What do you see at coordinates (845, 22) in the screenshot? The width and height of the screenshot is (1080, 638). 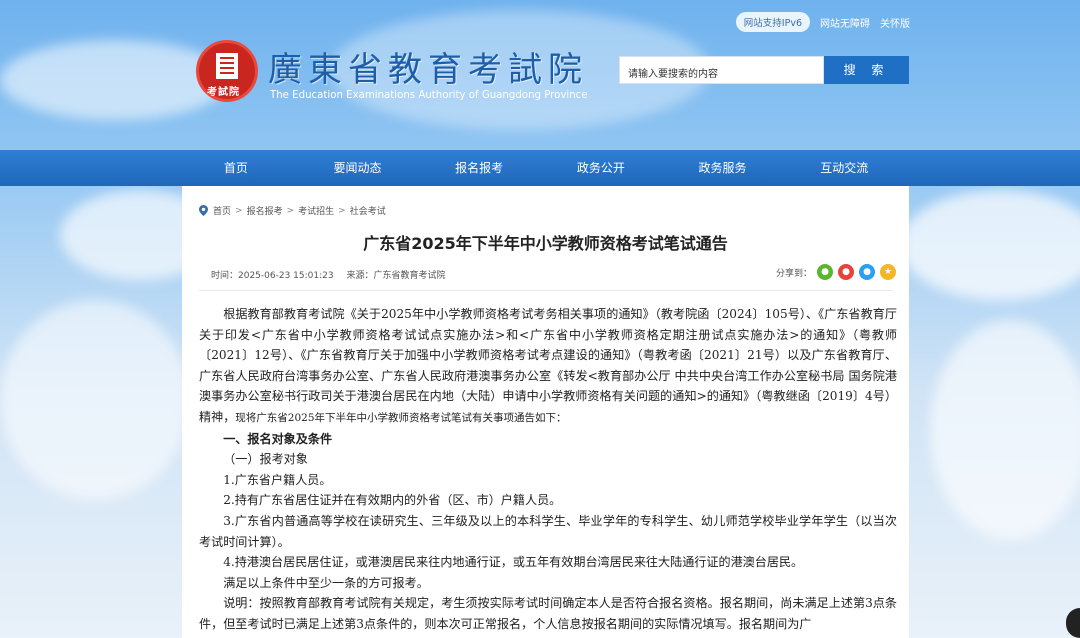 I see `accessibility-link: 网站无障碍` at bounding box center [845, 22].